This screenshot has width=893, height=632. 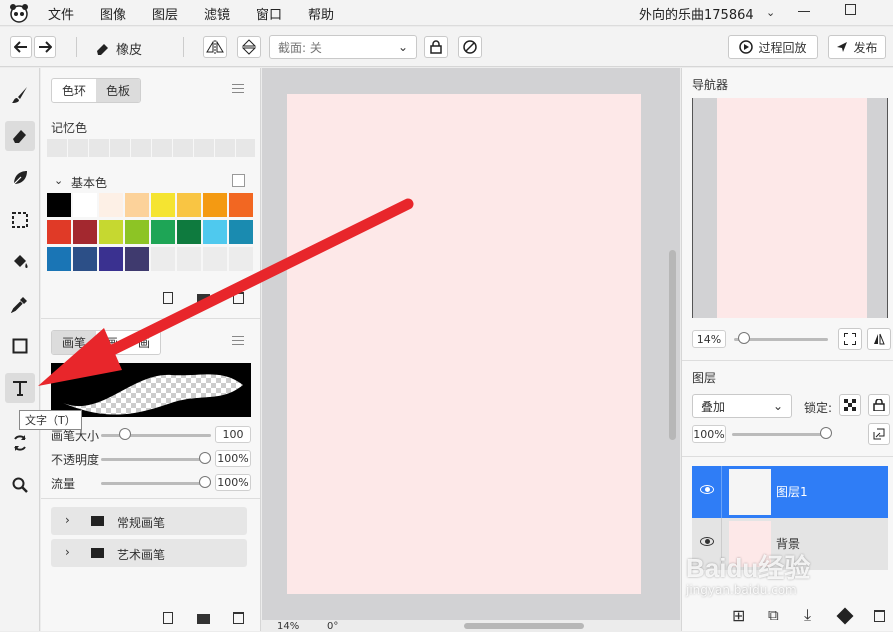 I want to click on watermark: Baidu经验 jingyan.baidu.com, so click(x=748, y=572).